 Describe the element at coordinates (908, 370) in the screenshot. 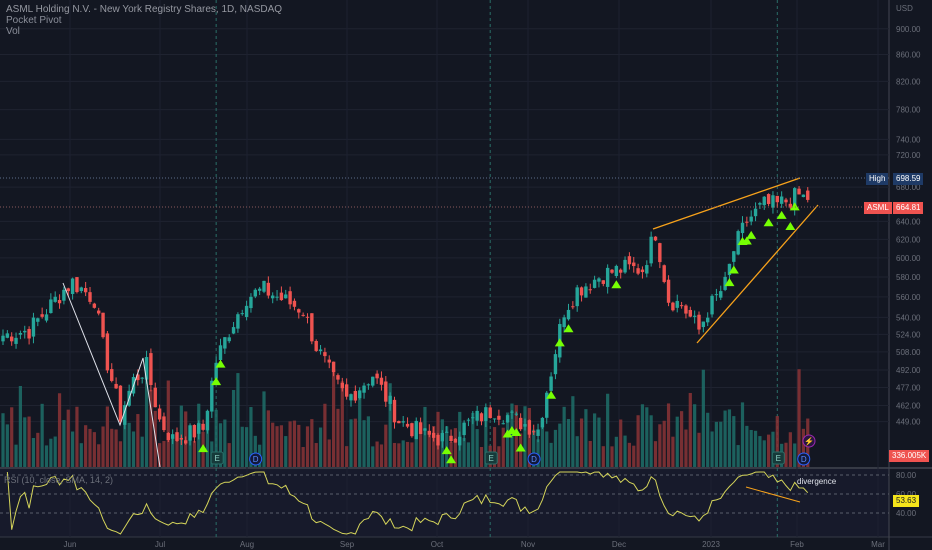

I see `price-axis-label: 492.00` at that location.